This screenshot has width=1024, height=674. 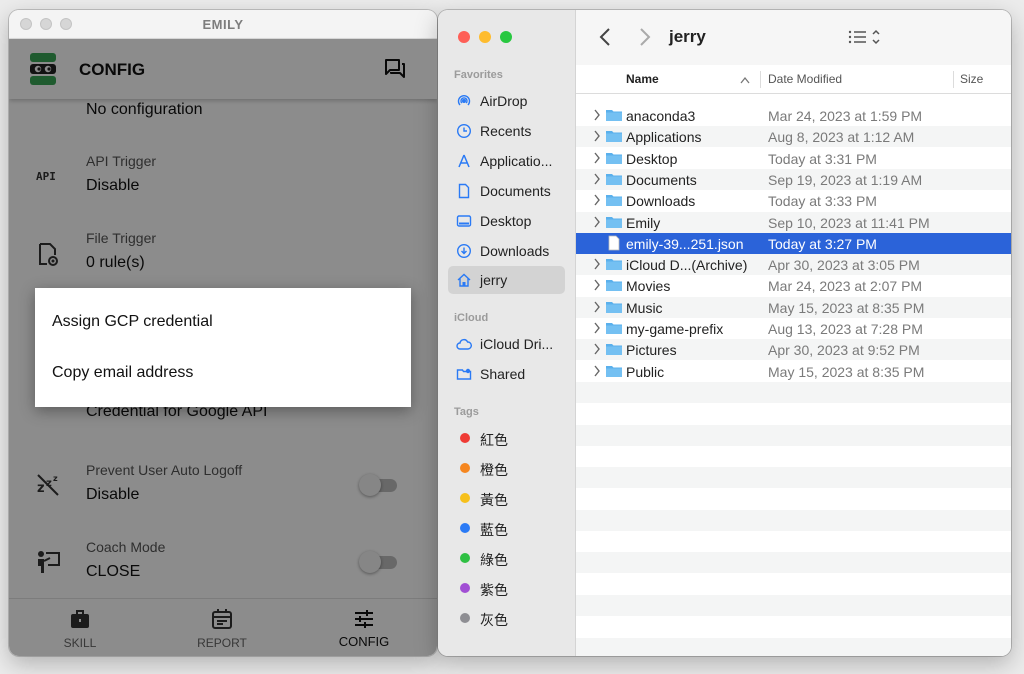 I want to click on file-name: emily-39...251.json, so click(x=685, y=243).